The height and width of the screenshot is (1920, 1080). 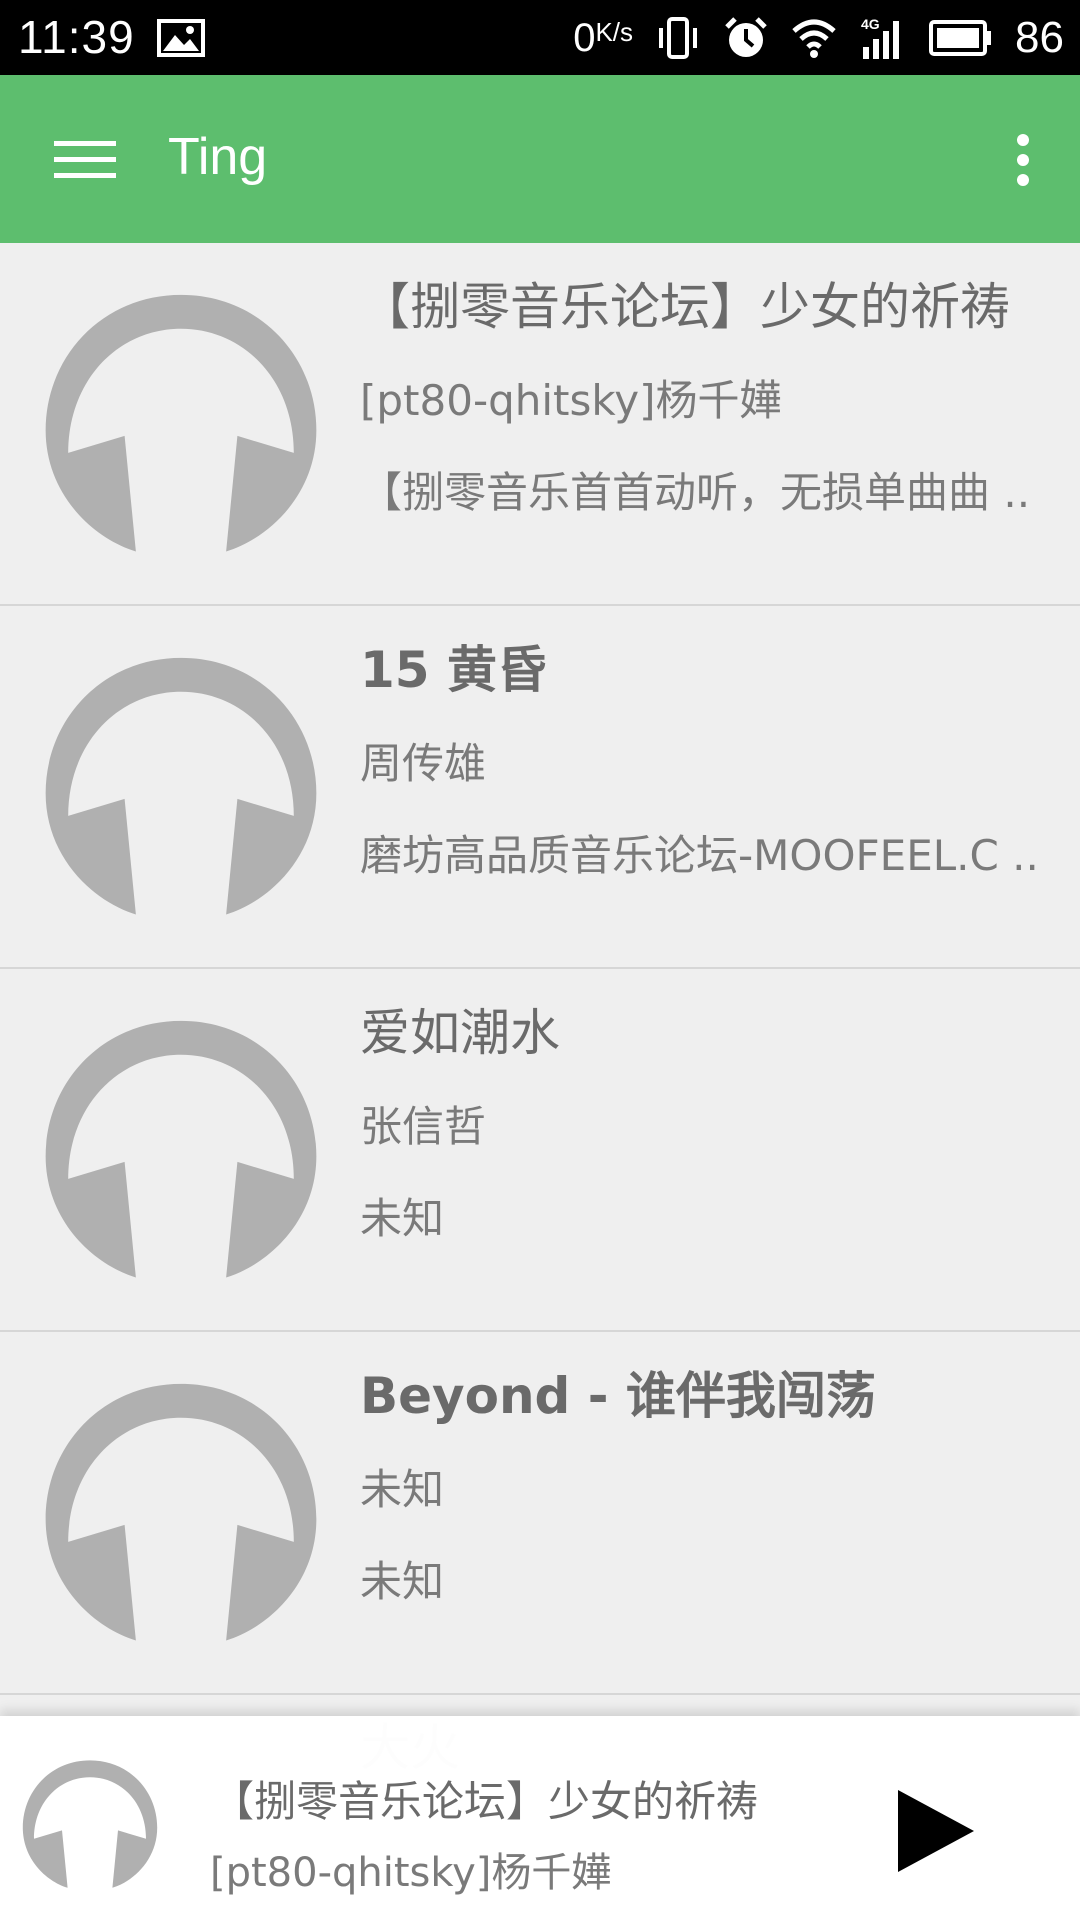 I want to click on now-playing-title: 【捌零音乐论坛】少女的祈祷, so click(x=485, y=1801).